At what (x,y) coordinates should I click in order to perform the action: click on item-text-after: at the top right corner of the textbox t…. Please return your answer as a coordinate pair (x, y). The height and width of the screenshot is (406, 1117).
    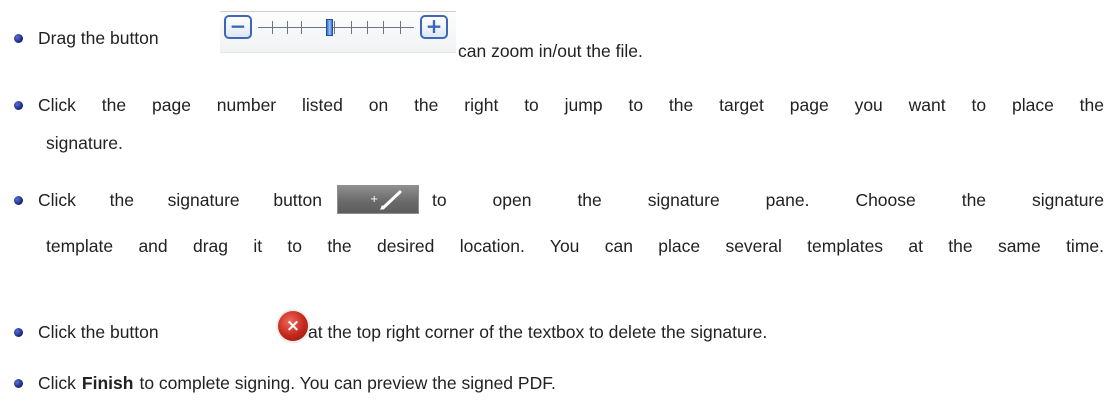
    Looking at the image, I should click on (538, 332).